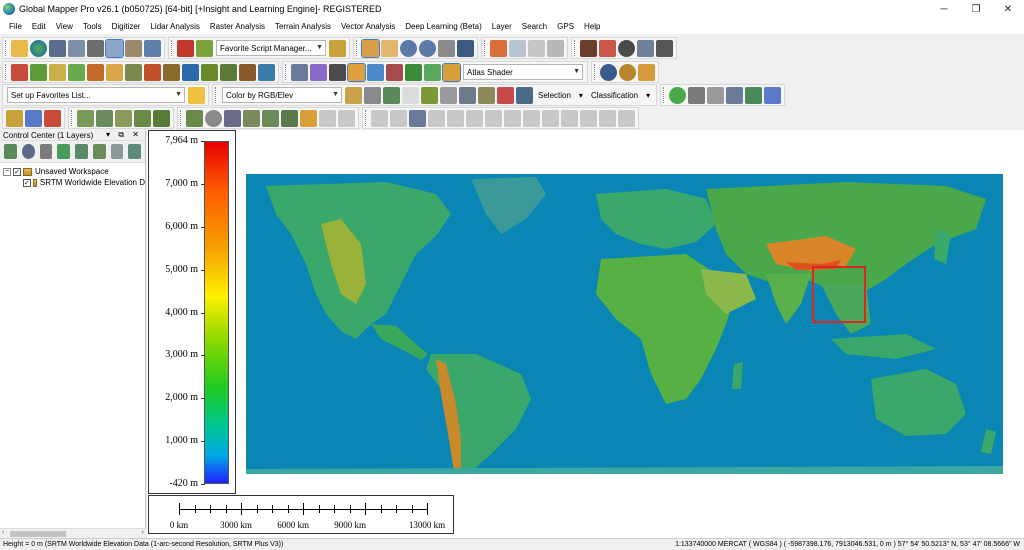  Describe the element at coordinates (569, 118) in the screenshot. I see `parallel-icon` at that location.